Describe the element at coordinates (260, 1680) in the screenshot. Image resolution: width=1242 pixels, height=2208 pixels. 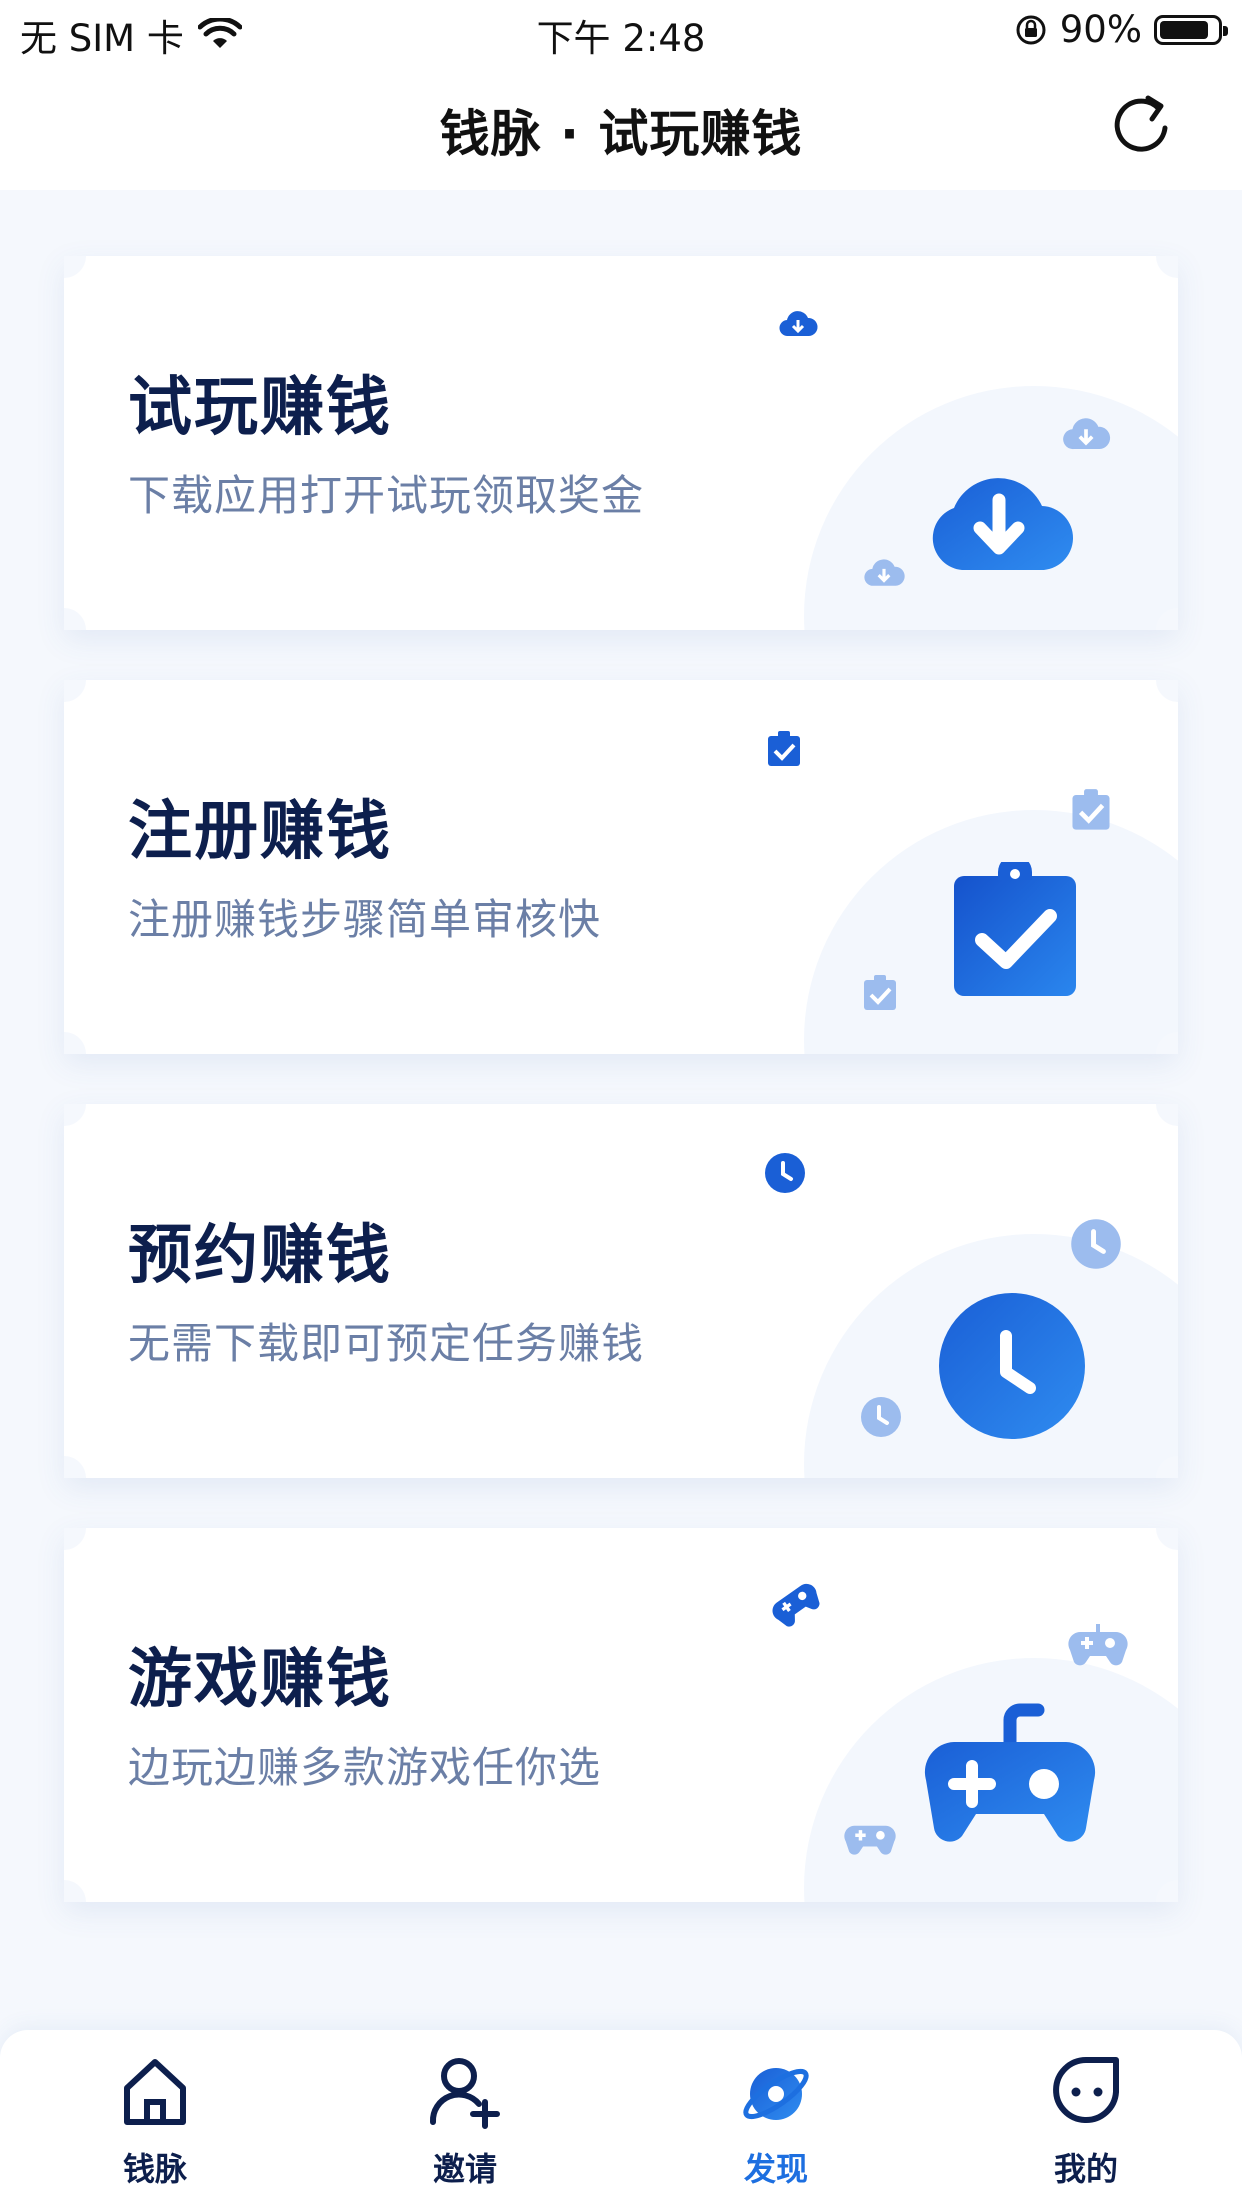
I see `card-title: 游戏赚钱` at that location.